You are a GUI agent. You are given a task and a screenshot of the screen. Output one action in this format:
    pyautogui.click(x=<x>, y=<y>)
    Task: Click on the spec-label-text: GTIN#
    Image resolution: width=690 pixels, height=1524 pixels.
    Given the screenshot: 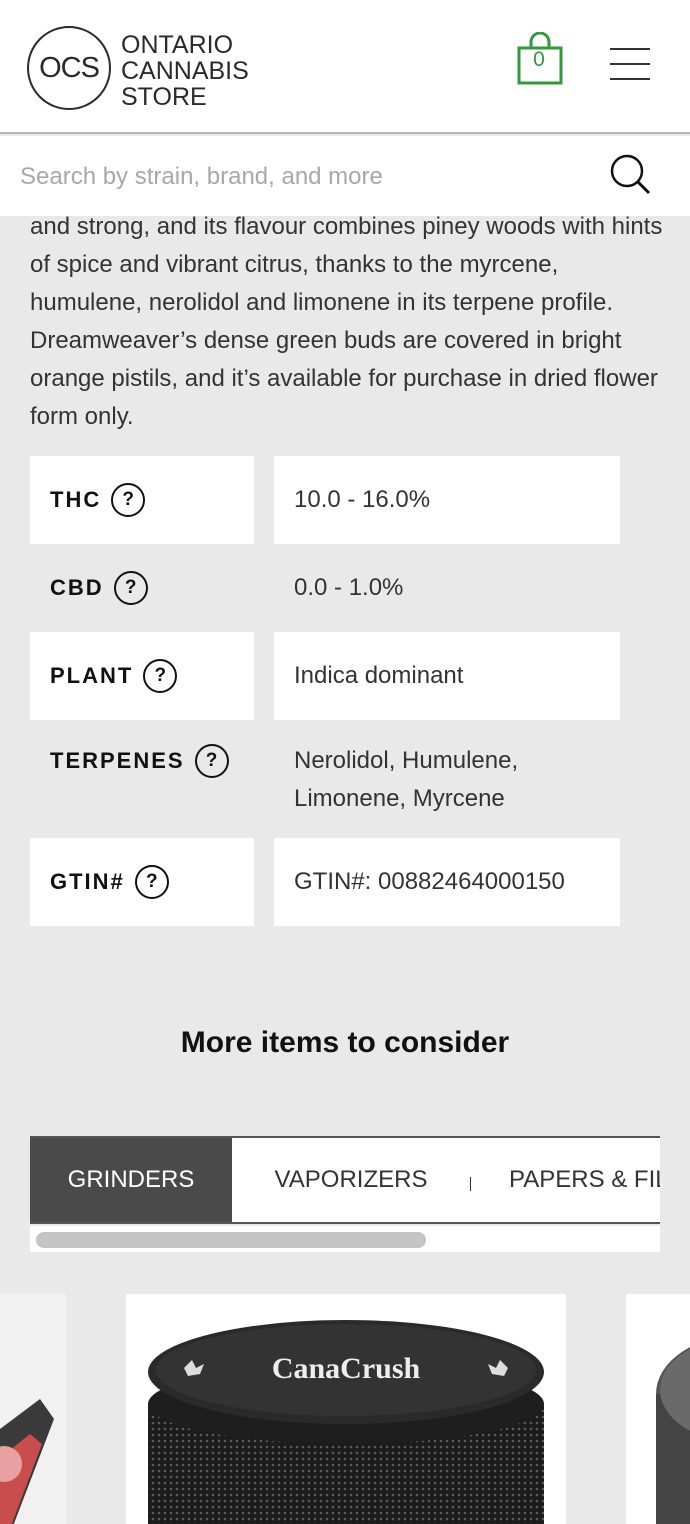 What is the action you would take?
    pyautogui.click(x=87, y=881)
    